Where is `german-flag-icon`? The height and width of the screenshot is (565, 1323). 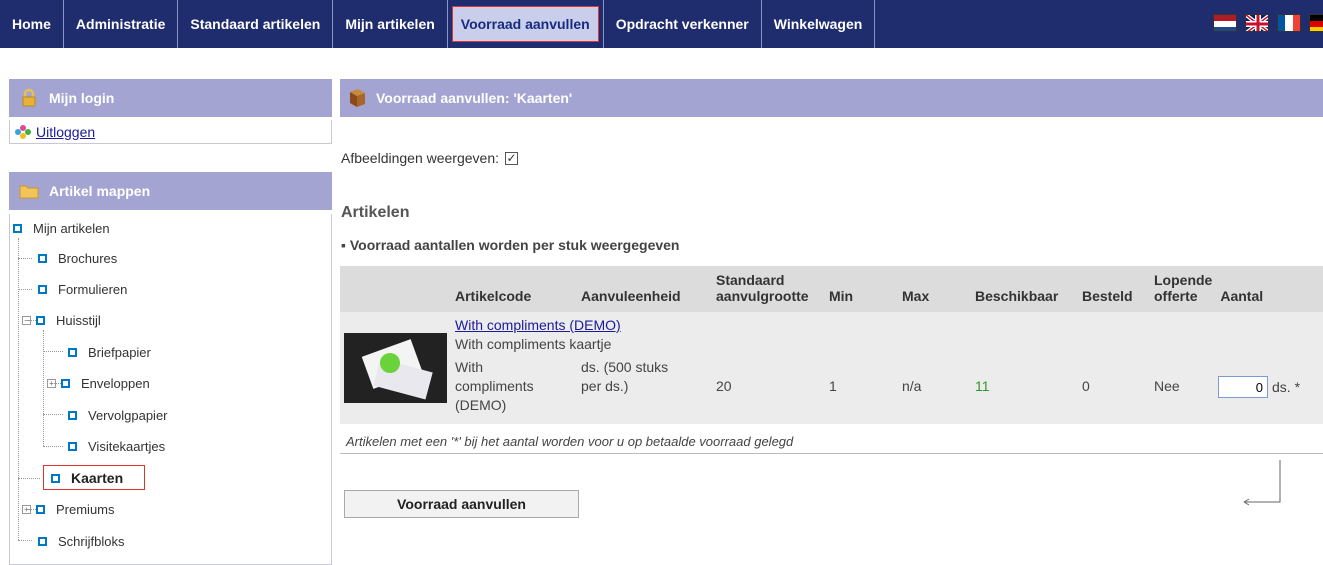
german-flag-icon is located at coordinates (1316, 23).